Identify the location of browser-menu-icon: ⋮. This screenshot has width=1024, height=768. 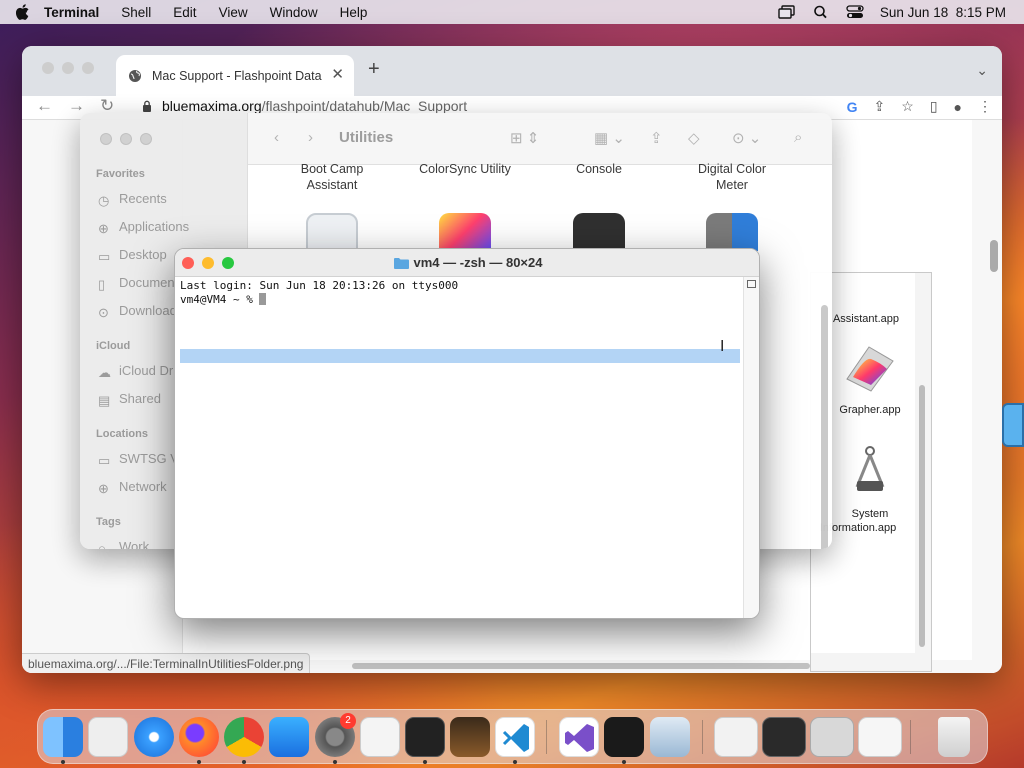
(985, 106).